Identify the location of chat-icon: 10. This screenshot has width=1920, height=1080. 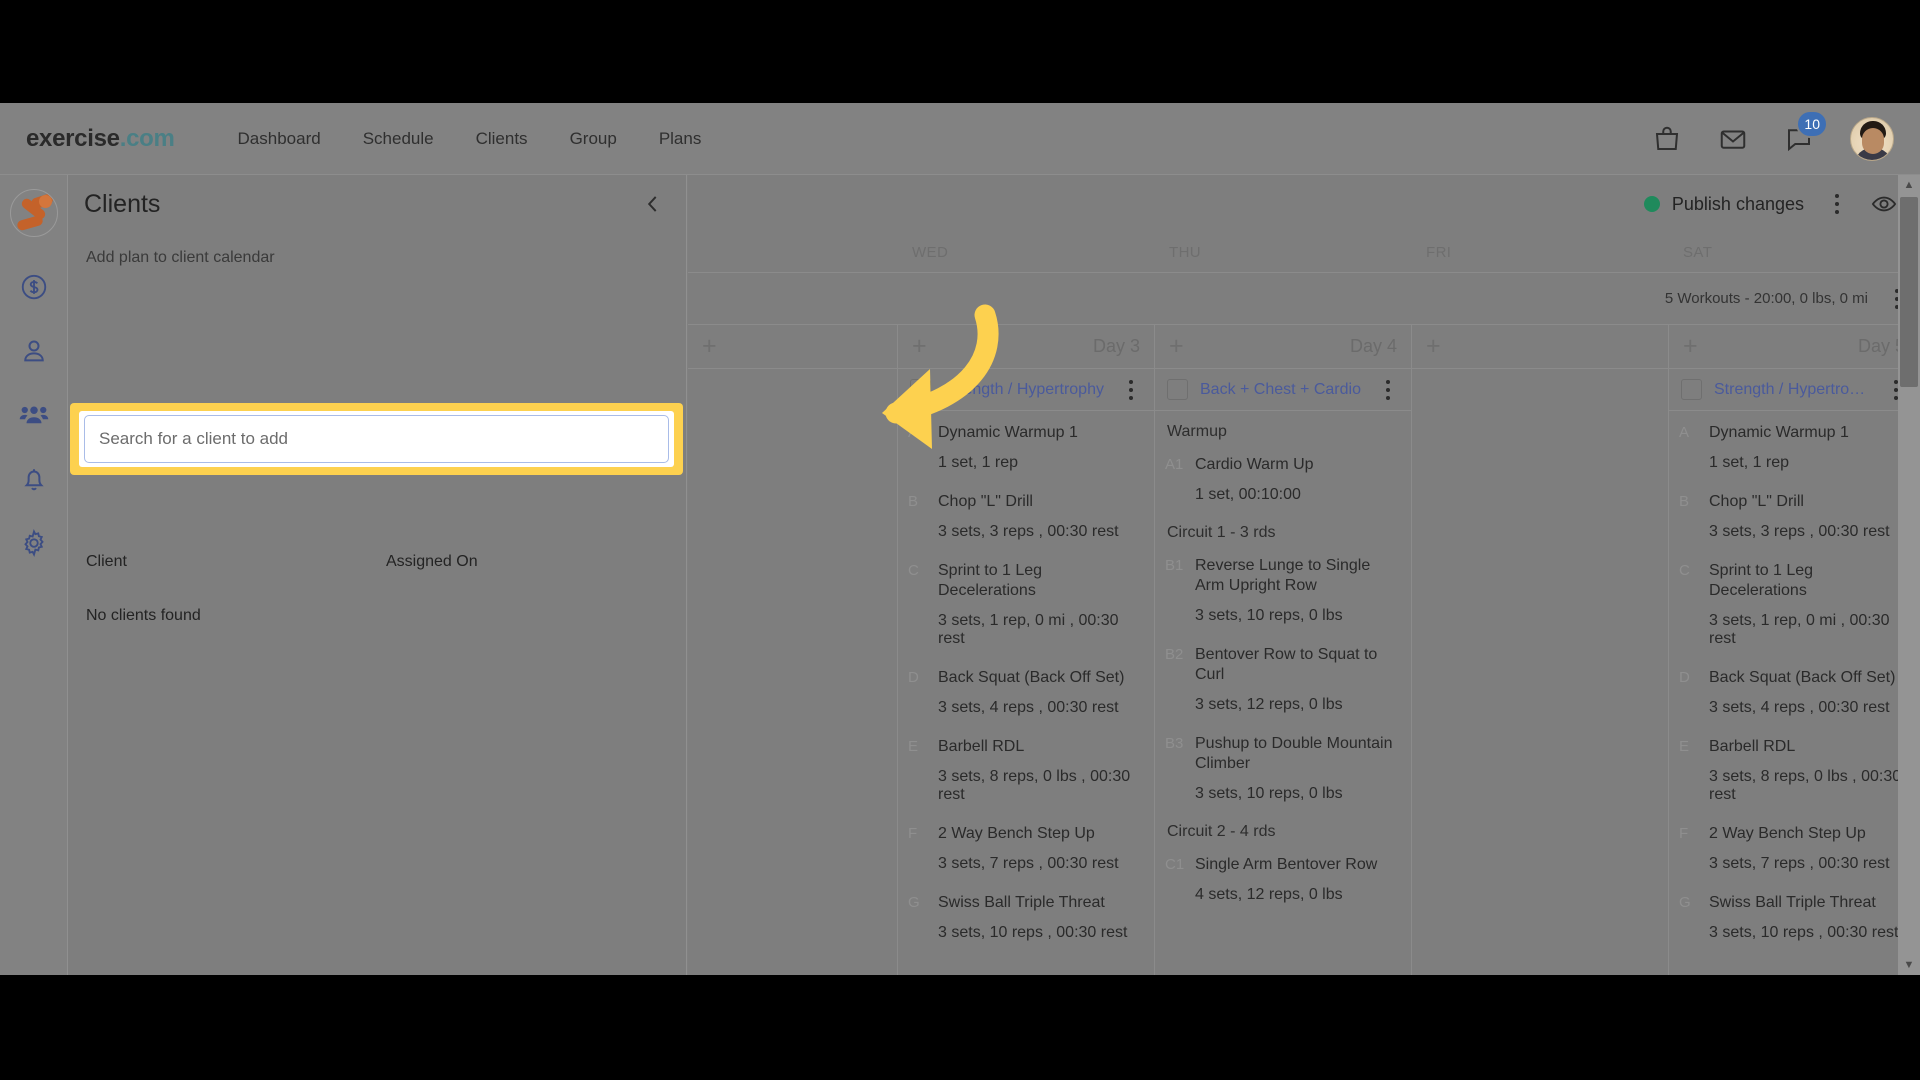
(1806, 132).